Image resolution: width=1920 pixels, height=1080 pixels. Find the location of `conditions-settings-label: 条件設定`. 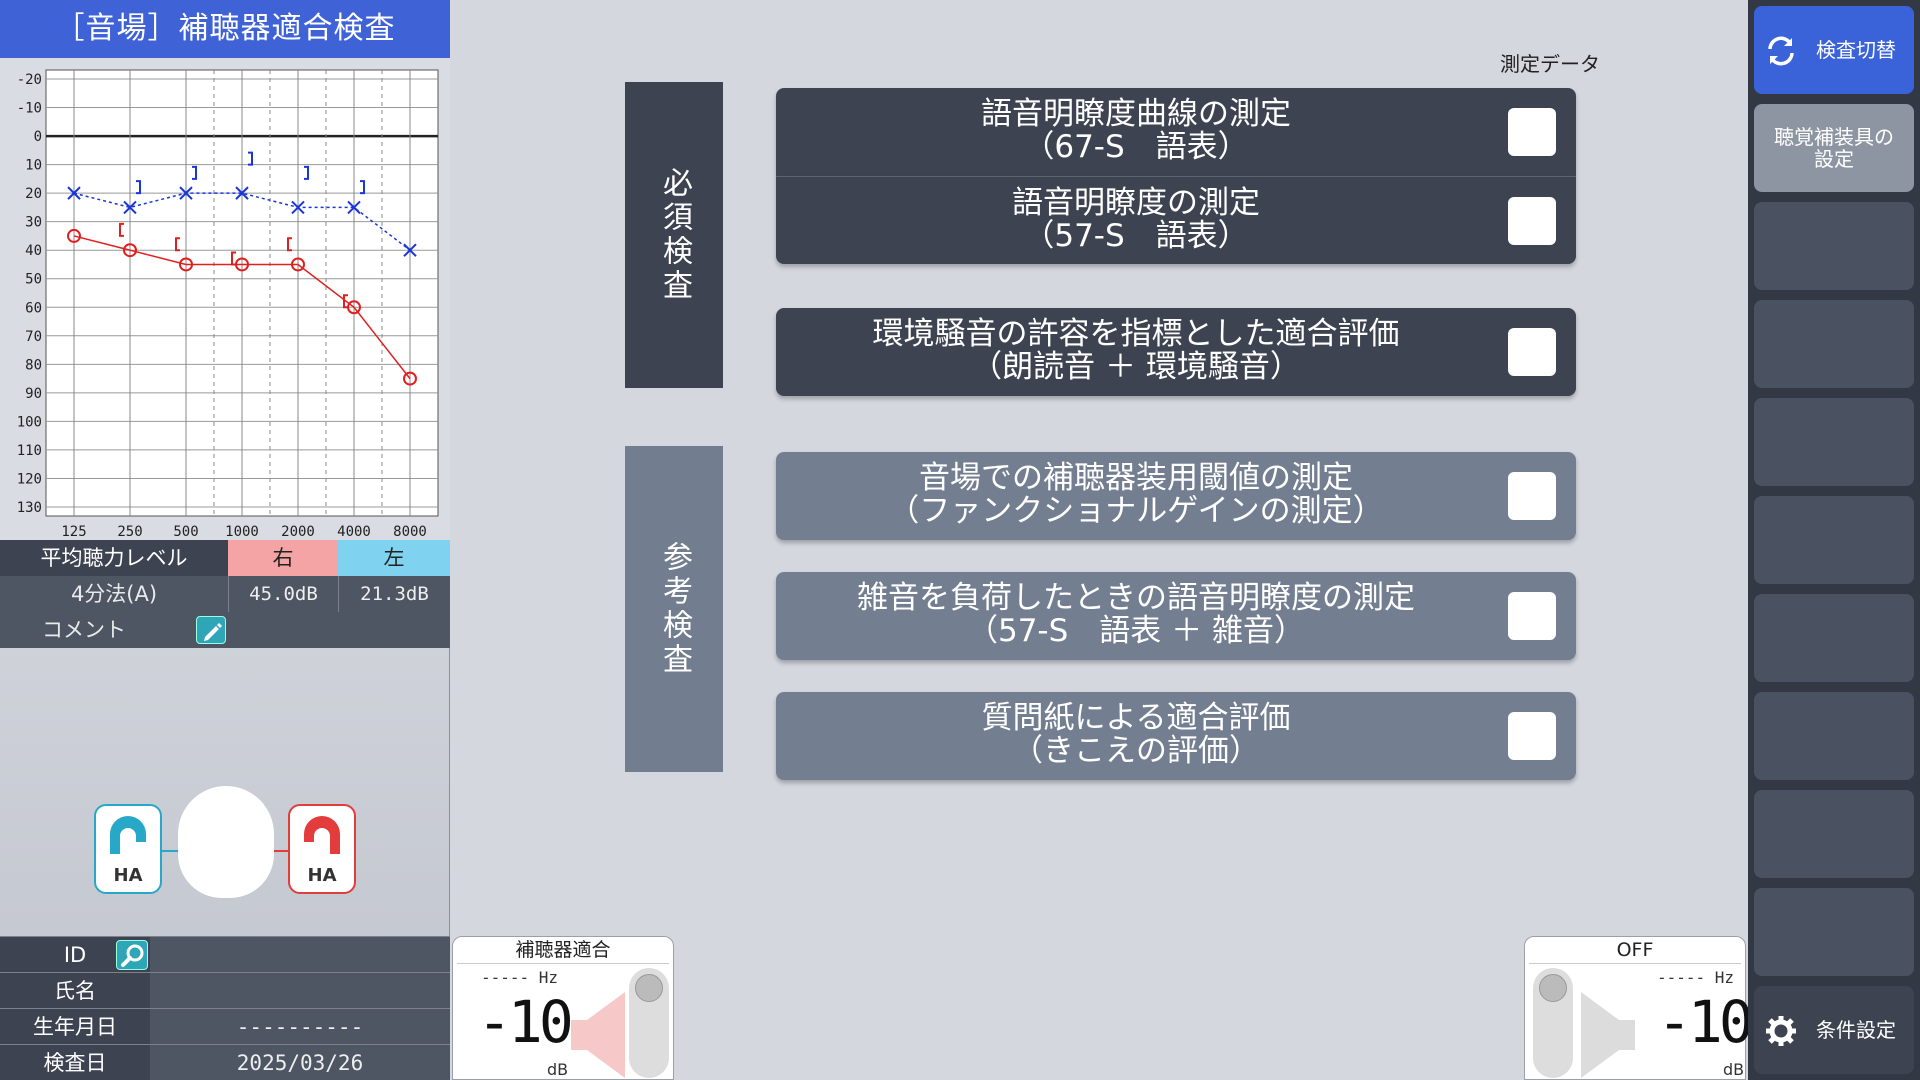

conditions-settings-label: 条件設定 is located at coordinates (1856, 1030).